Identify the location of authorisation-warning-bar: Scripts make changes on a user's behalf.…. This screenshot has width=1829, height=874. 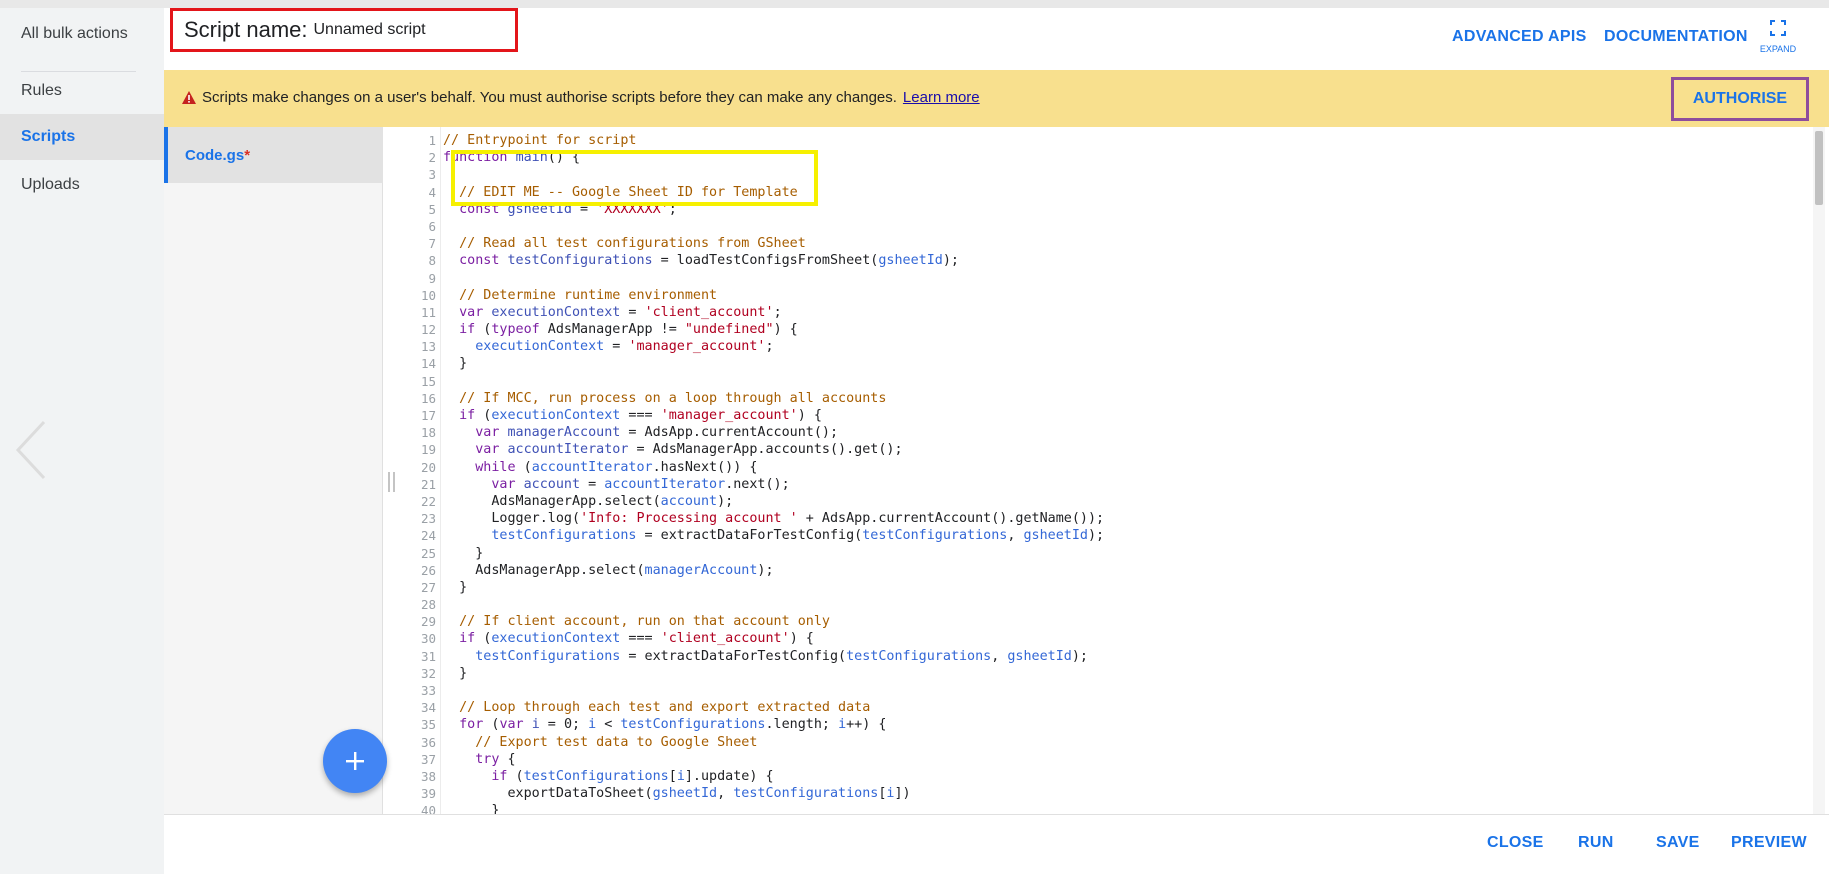
(996, 98).